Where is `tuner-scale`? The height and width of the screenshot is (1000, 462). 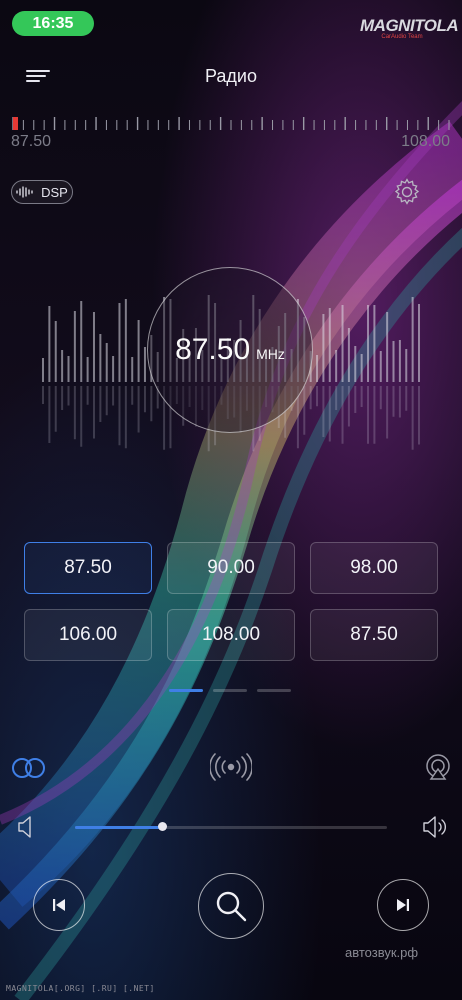
tuner-scale is located at coordinates (231, 123).